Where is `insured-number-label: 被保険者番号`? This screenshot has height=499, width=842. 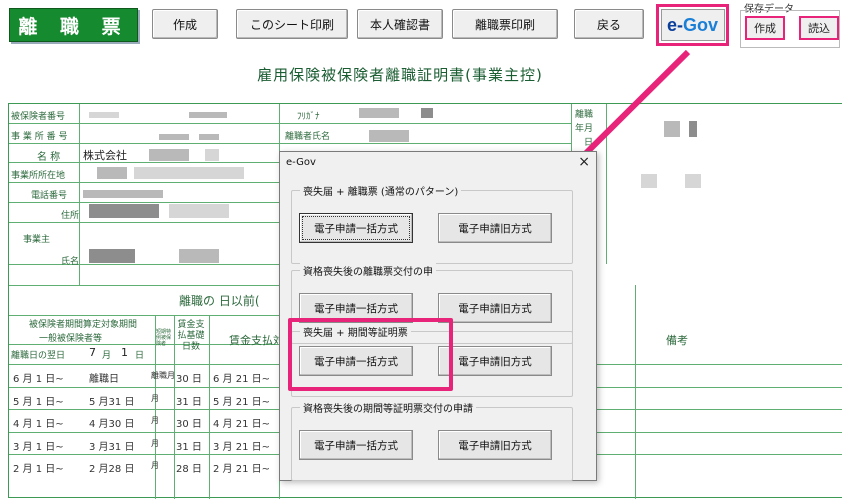 insured-number-label: 被保険者番号 is located at coordinates (38, 117).